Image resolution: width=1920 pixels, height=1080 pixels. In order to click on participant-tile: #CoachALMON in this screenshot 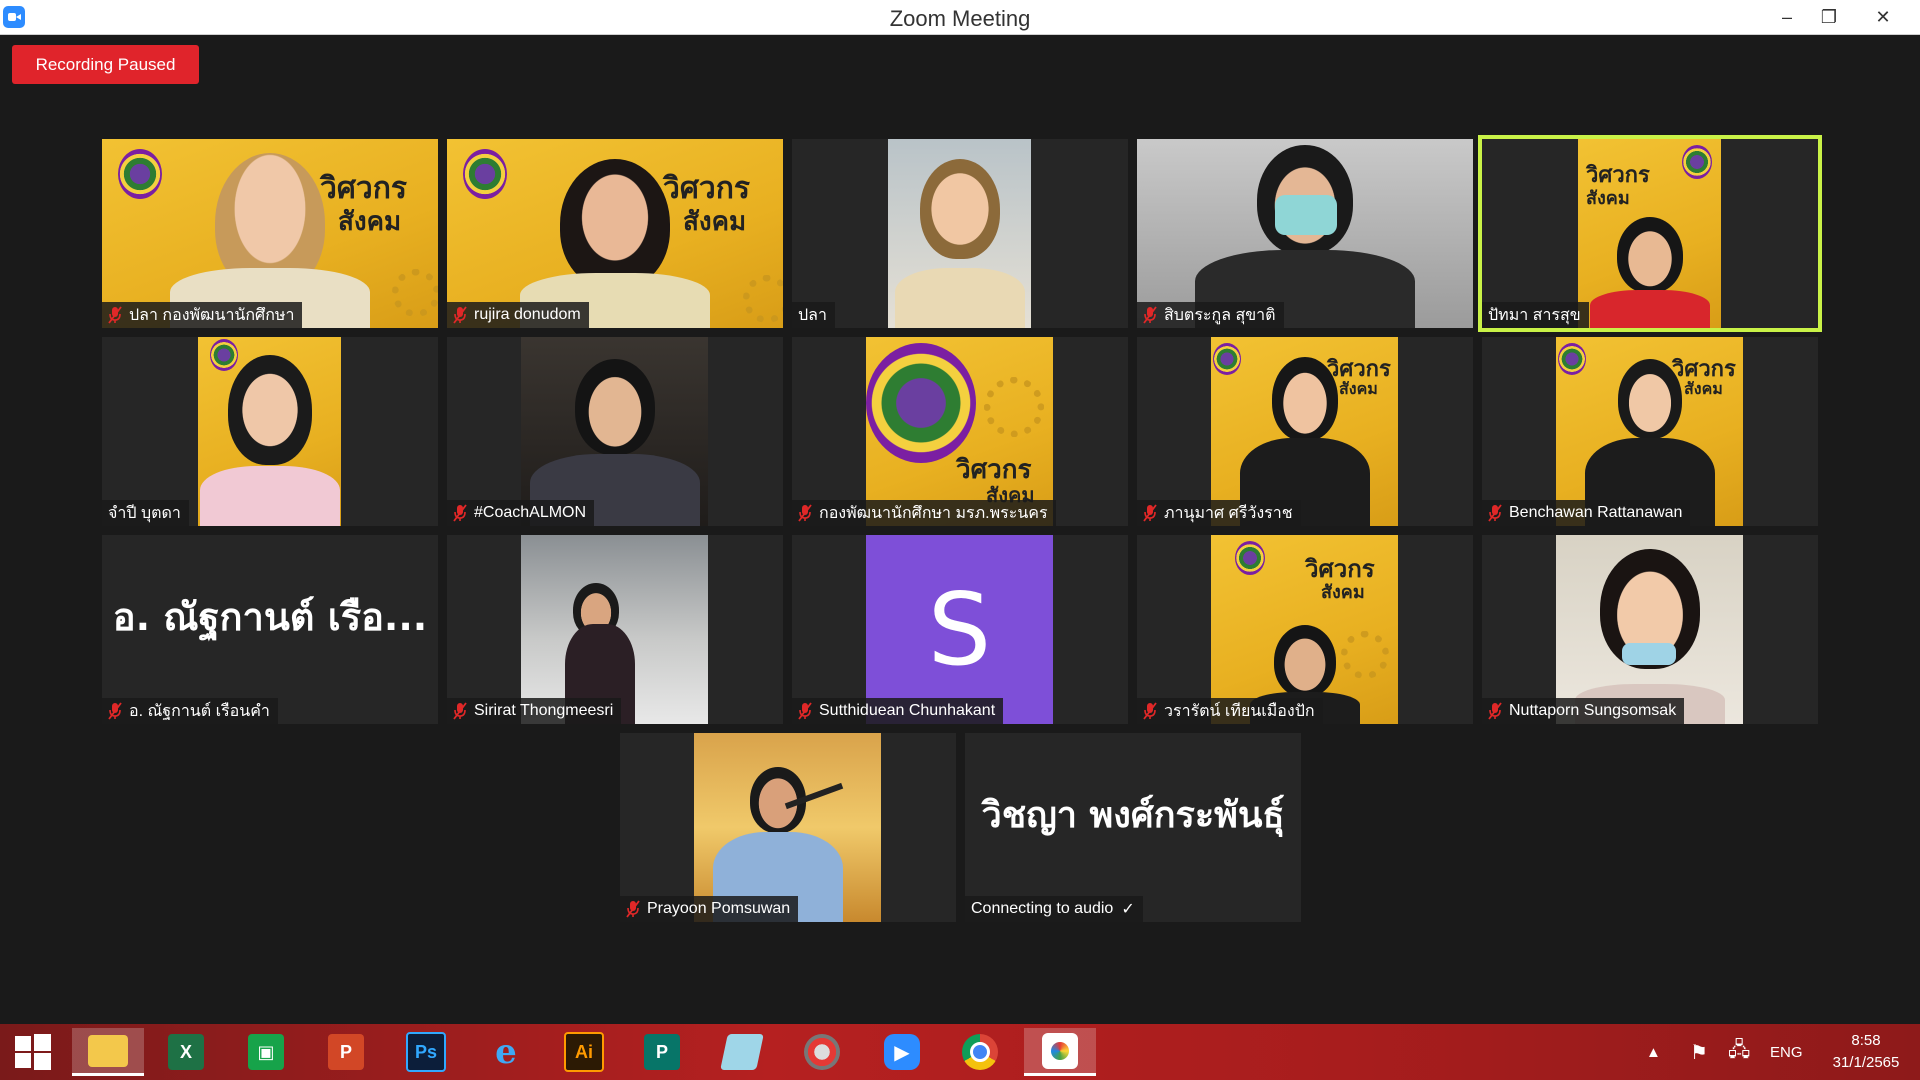, I will do `click(615, 431)`.